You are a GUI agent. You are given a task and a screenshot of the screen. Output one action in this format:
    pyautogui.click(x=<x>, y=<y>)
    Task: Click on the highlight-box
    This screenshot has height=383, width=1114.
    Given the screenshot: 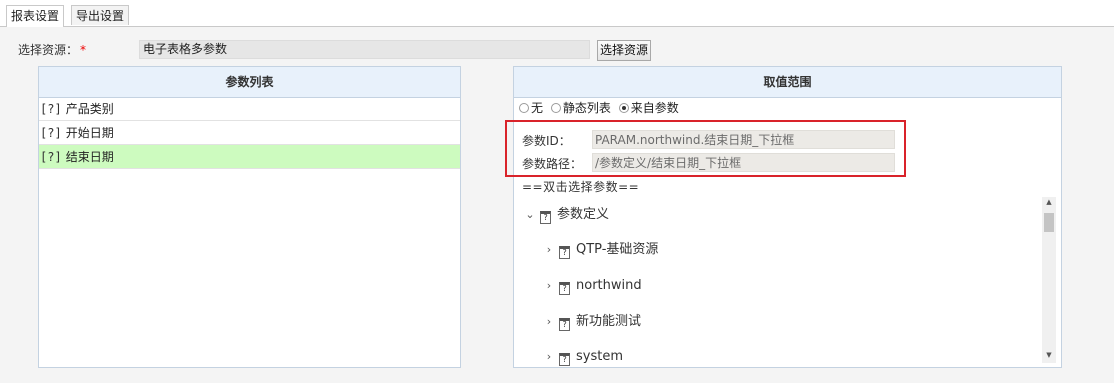 What is the action you would take?
    pyautogui.click(x=705, y=148)
    